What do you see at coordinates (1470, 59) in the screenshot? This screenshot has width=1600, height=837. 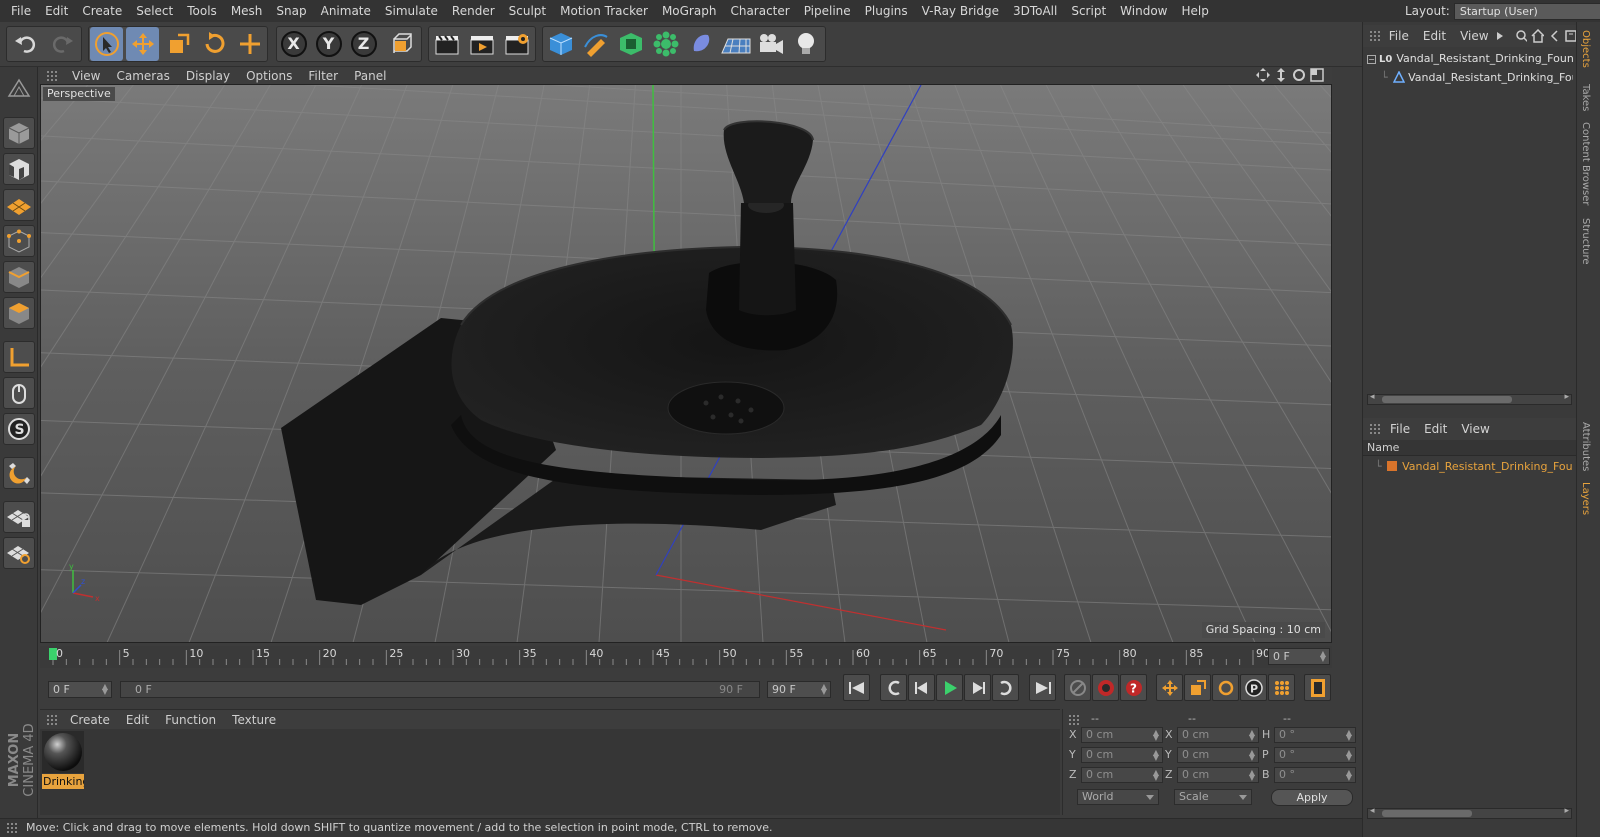 I see `object-tree-item-root: −L0Vandal_Resistant_Drinking_Fountain` at bounding box center [1470, 59].